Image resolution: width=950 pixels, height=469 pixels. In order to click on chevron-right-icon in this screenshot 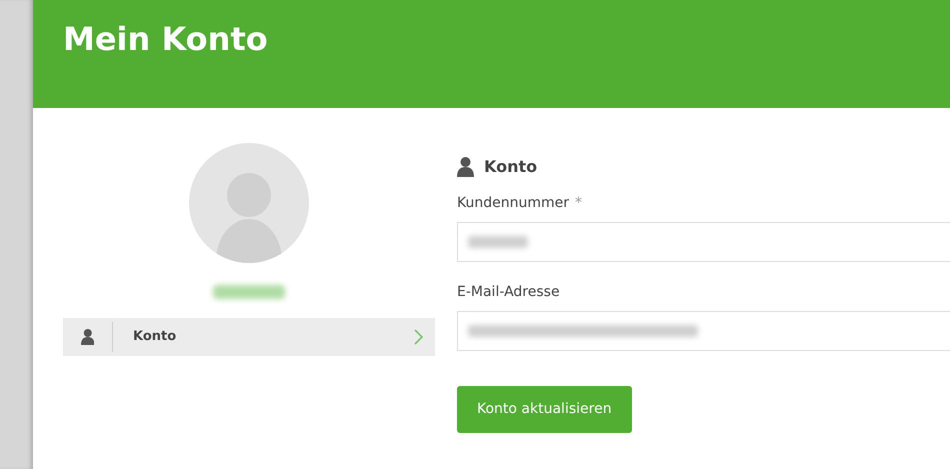, I will do `click(418, 337)`.